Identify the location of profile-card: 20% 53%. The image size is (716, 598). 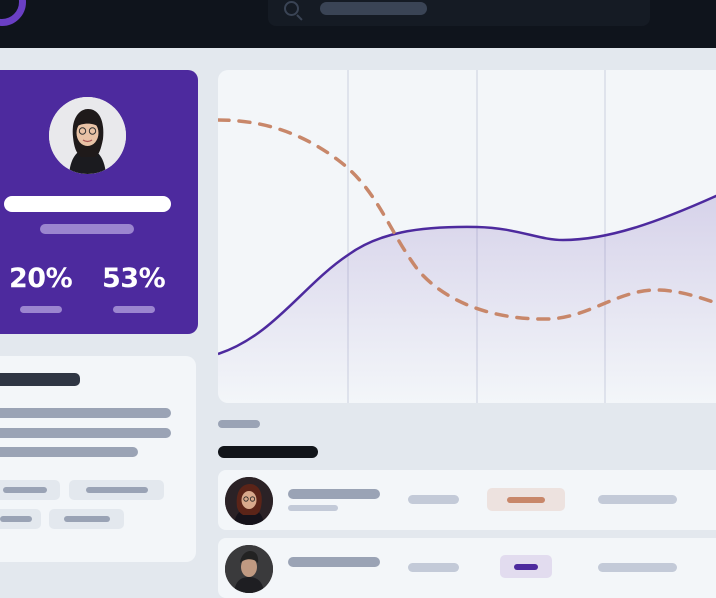
(99, 202).